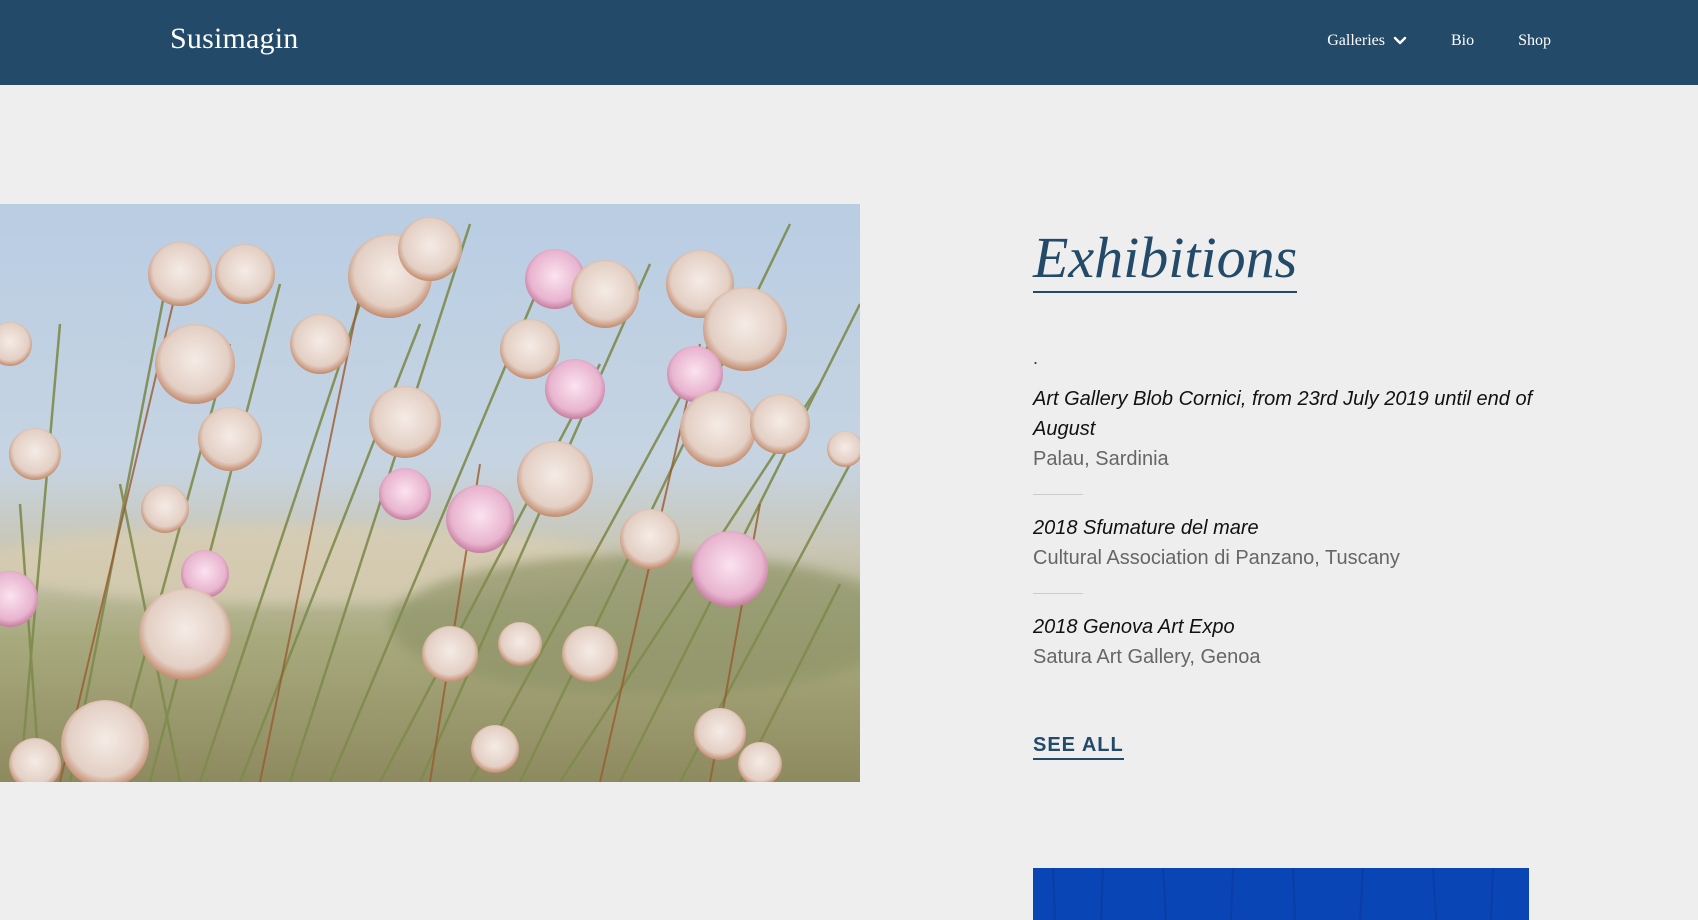  Describe the element at coordinates (1356, 40) in the screenshot. I see `nav-item-galleries-label: Galleries` at that location.